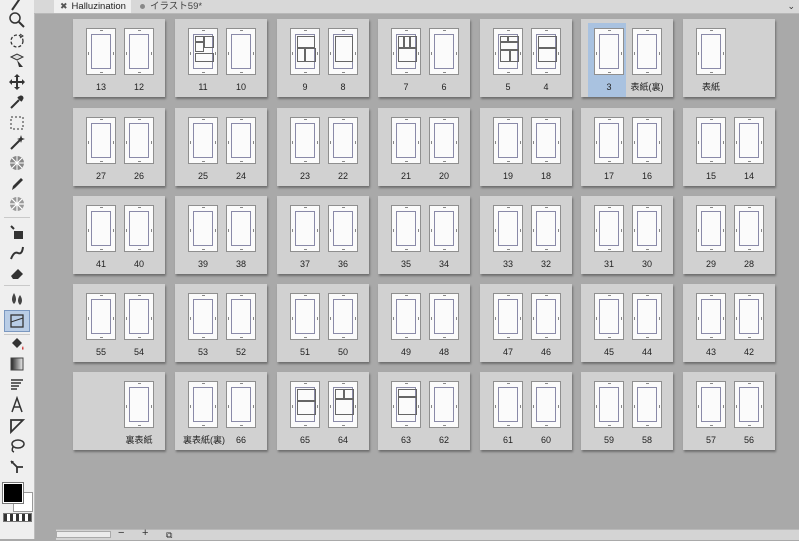  I want to click on page-spread: 65 64, so click(323, 411).